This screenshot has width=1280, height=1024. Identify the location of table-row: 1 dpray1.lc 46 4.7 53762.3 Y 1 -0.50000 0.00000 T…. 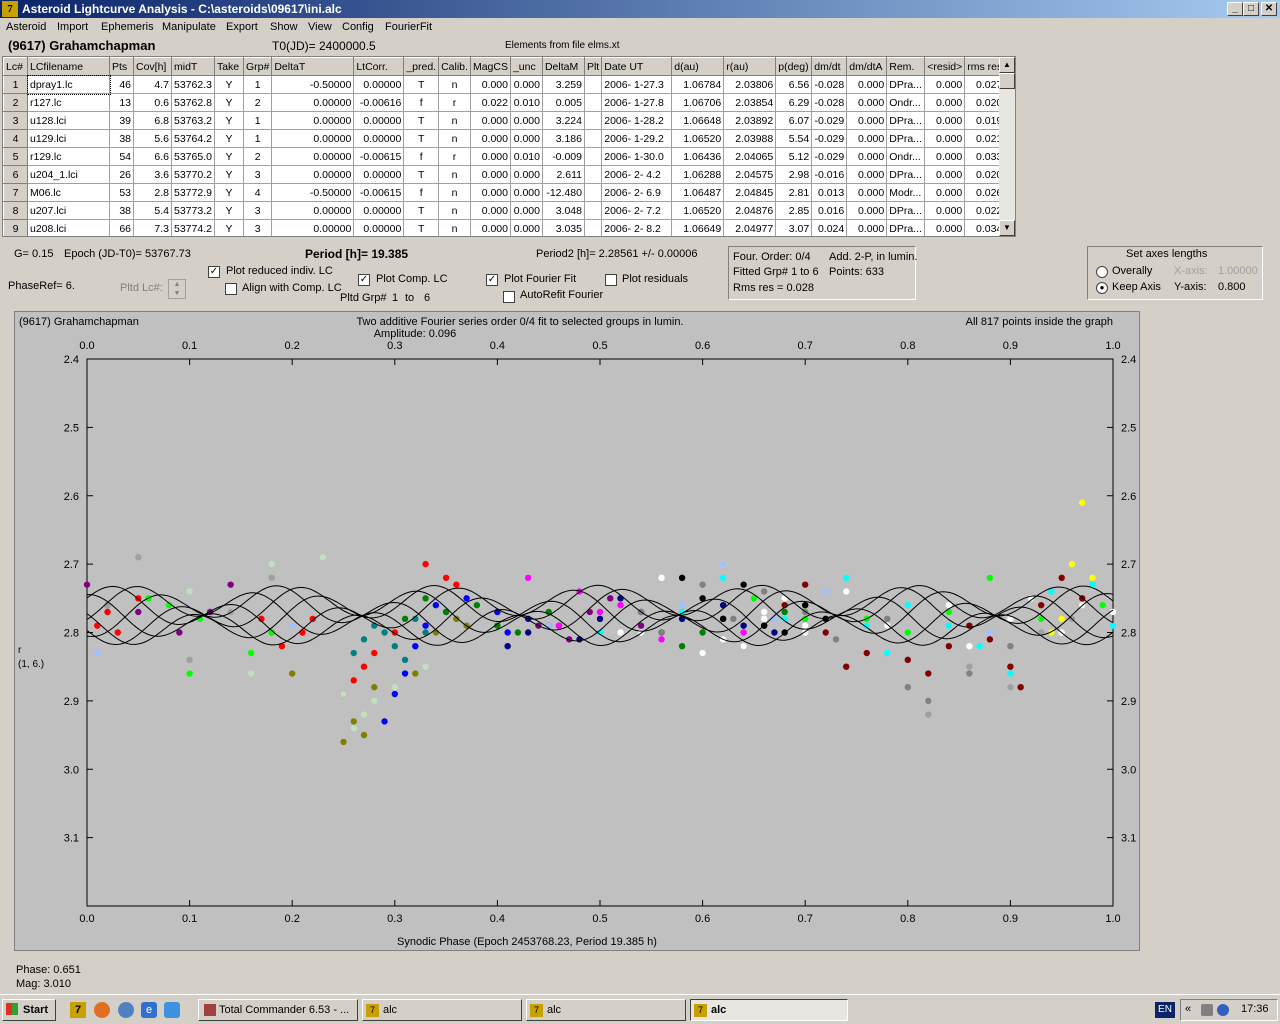
(504, 84).